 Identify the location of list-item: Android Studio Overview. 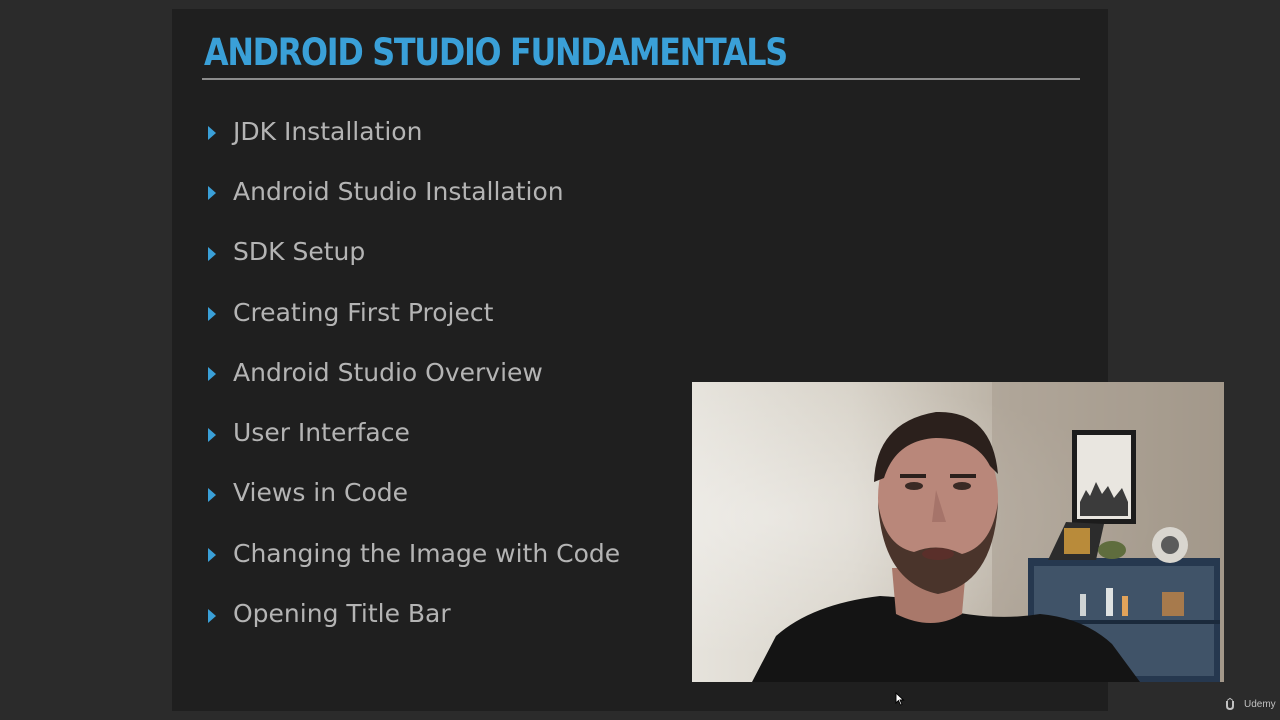
(414, 372).